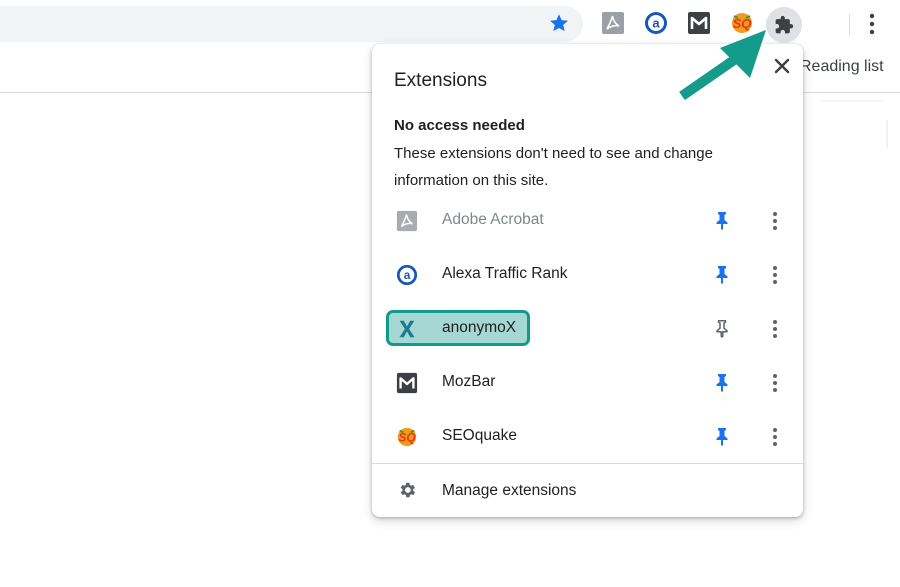 The image size is (900, 587). What do you see at coordinates (587, 274) in the screenshot?
I see `extension-row-alexa-traffic-rank: a Alexa Traffic Rank` at bounding box center [587, 274].